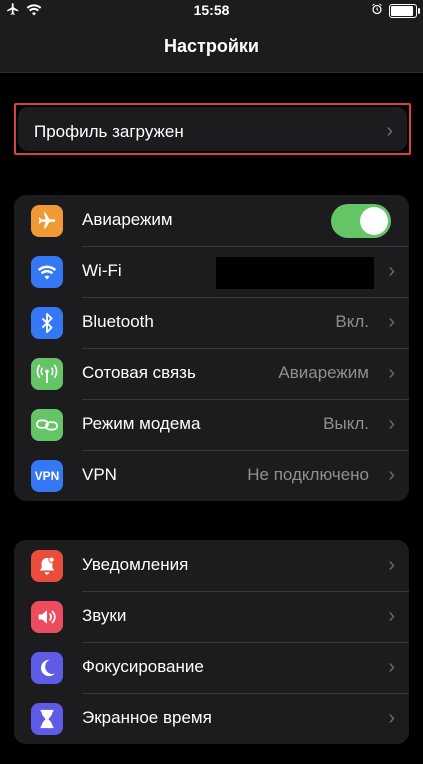 Image resolution: width=423 pixels, height=764 pixels. What do you see at coordinates (47, 272) in the screenshot?
I see `wifi-icon` at bounding box center [47, 272].